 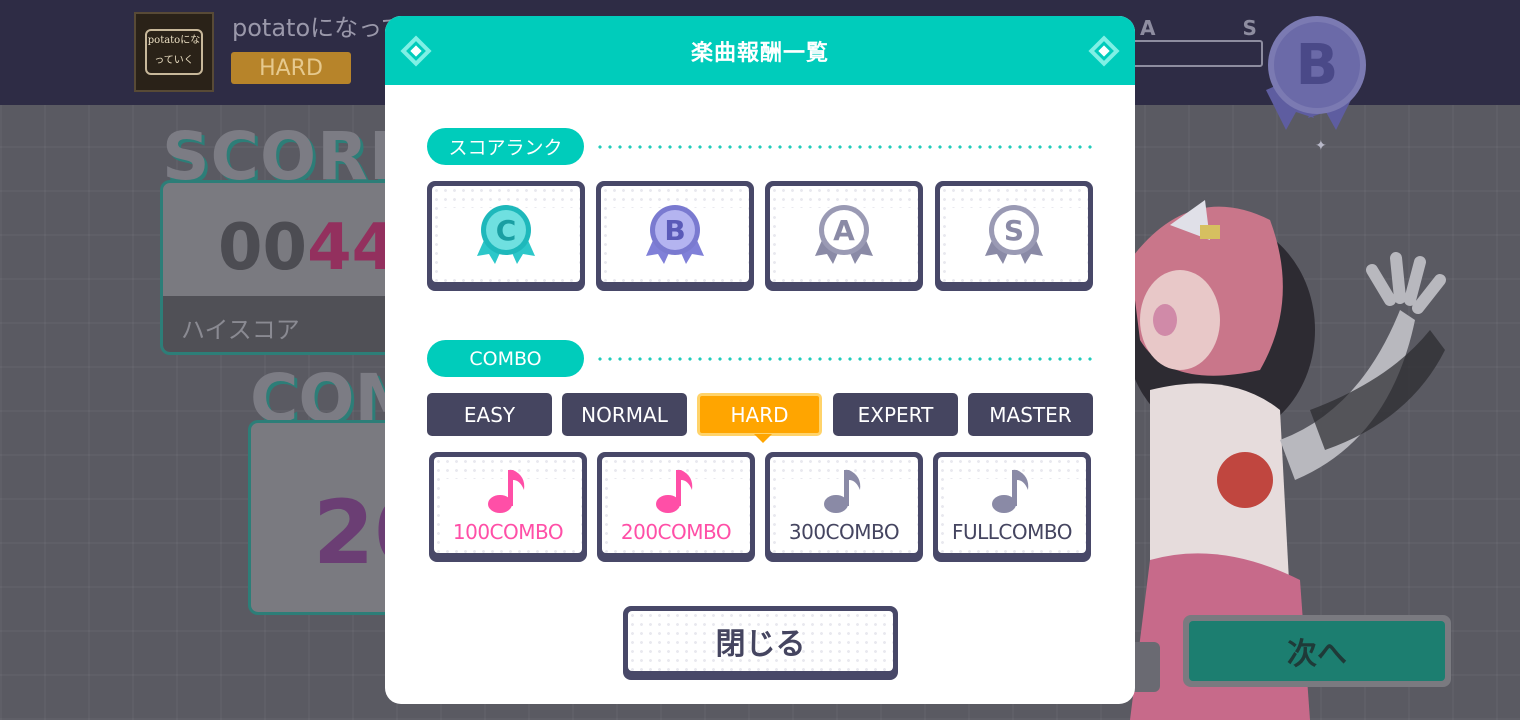 I want to click on rank-reward-card-b: B, so click(x=675, y=236).